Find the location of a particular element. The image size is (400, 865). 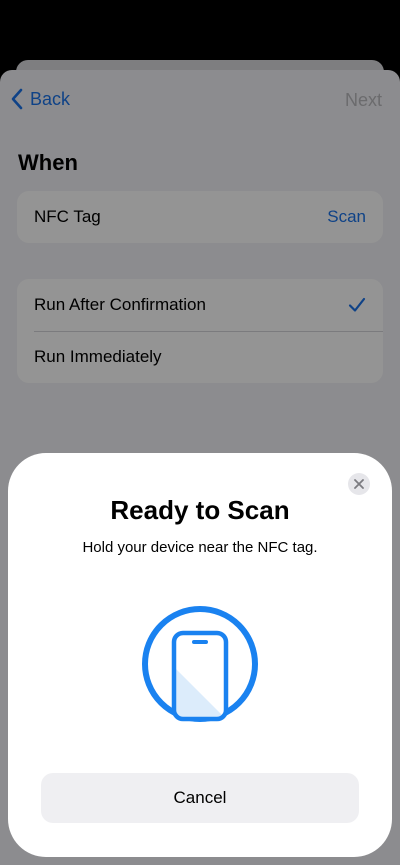

modal-title: Ready to Scan is located at coordinates (200, 510).